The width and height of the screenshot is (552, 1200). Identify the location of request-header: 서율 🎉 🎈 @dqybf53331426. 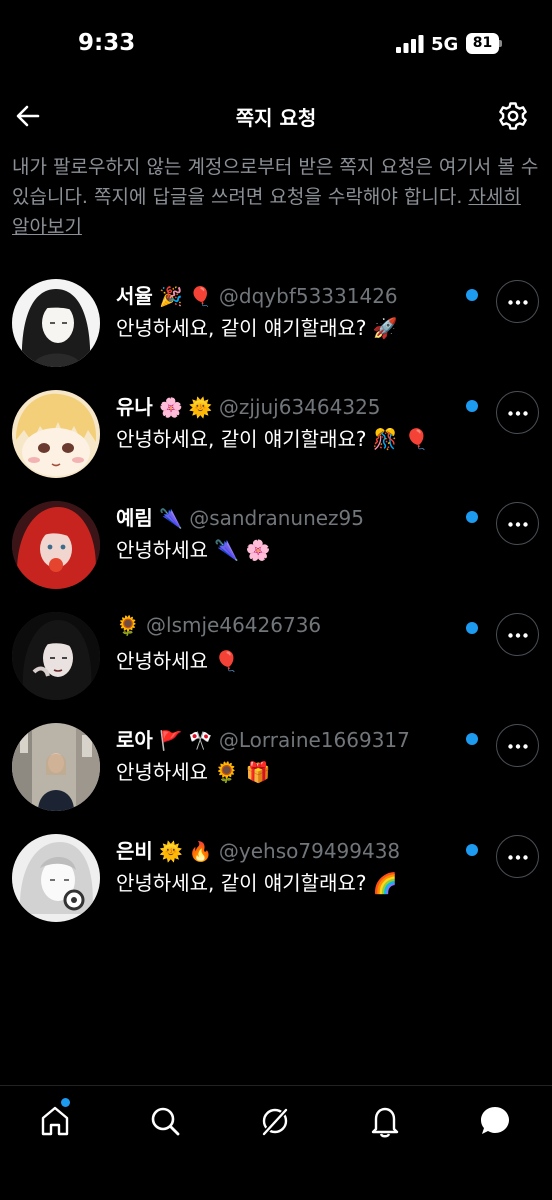
(257, 294).